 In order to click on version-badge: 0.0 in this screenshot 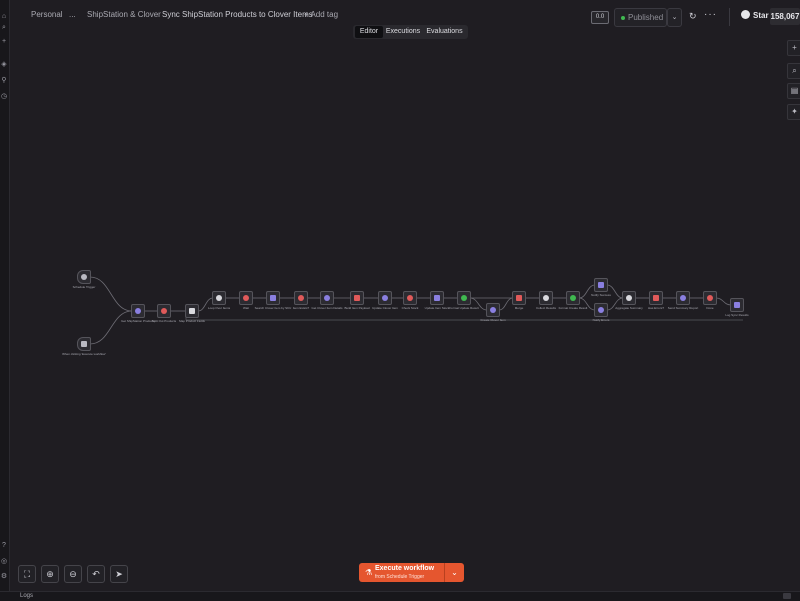, I will do `click(600, 17)`.